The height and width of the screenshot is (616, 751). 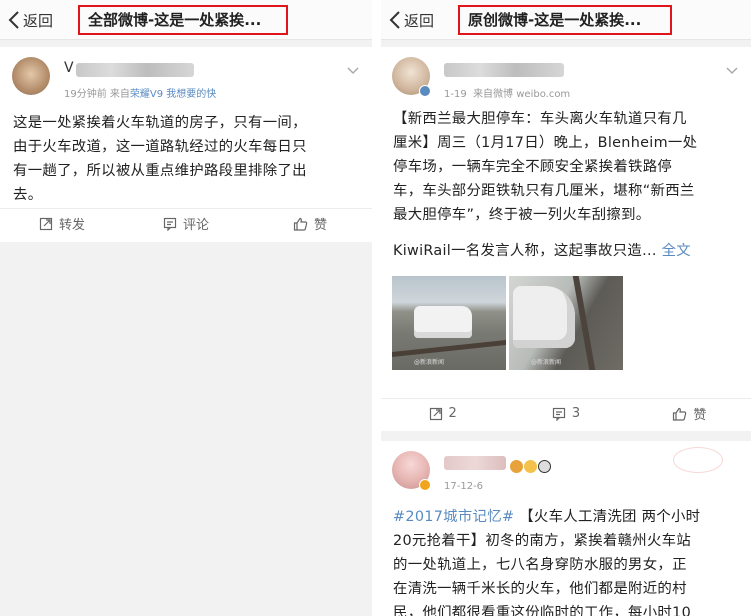 What do you see at coordinates (173, 94) in the screenshot?
I see `source-name: 荣耀V9 我想要的快` at bounding box center [173, 94].